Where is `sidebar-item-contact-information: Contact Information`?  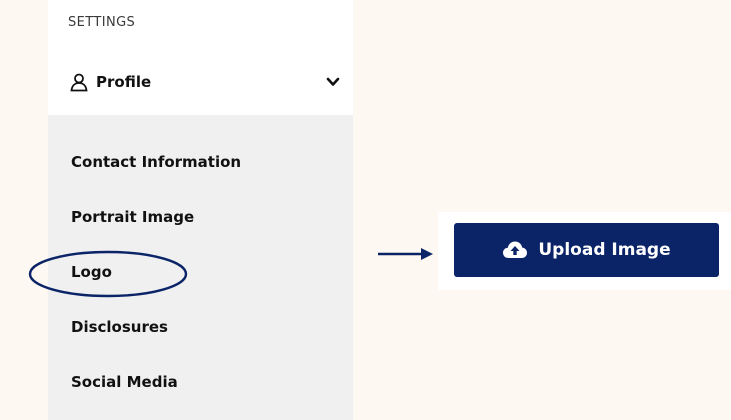 sidebar-item-contact-information: Contact Information is located at coordinates (156, 162).